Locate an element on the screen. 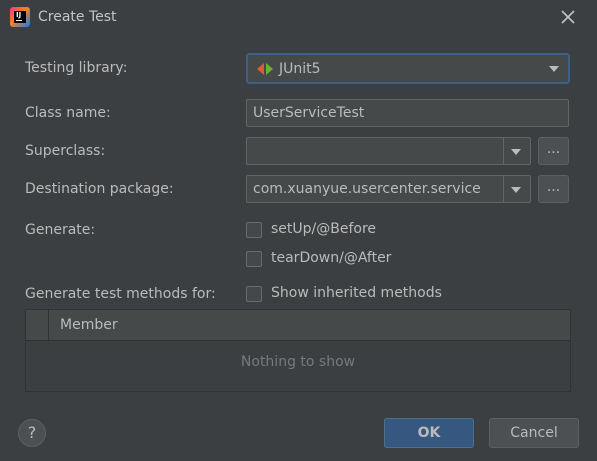 The height and width of the screenshot is (461, 597). show-inherited-checkbox-label: Show inherited methods is located at coordinates (356, 293).